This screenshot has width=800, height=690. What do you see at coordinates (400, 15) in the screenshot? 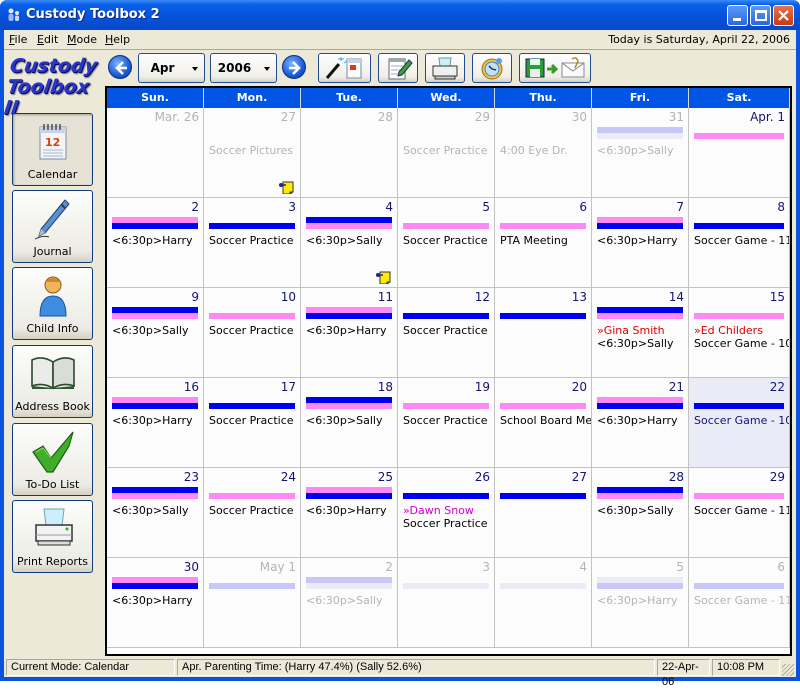
I see `title-bar: Custody Toolbox 2` at bounding box center [400, 15].